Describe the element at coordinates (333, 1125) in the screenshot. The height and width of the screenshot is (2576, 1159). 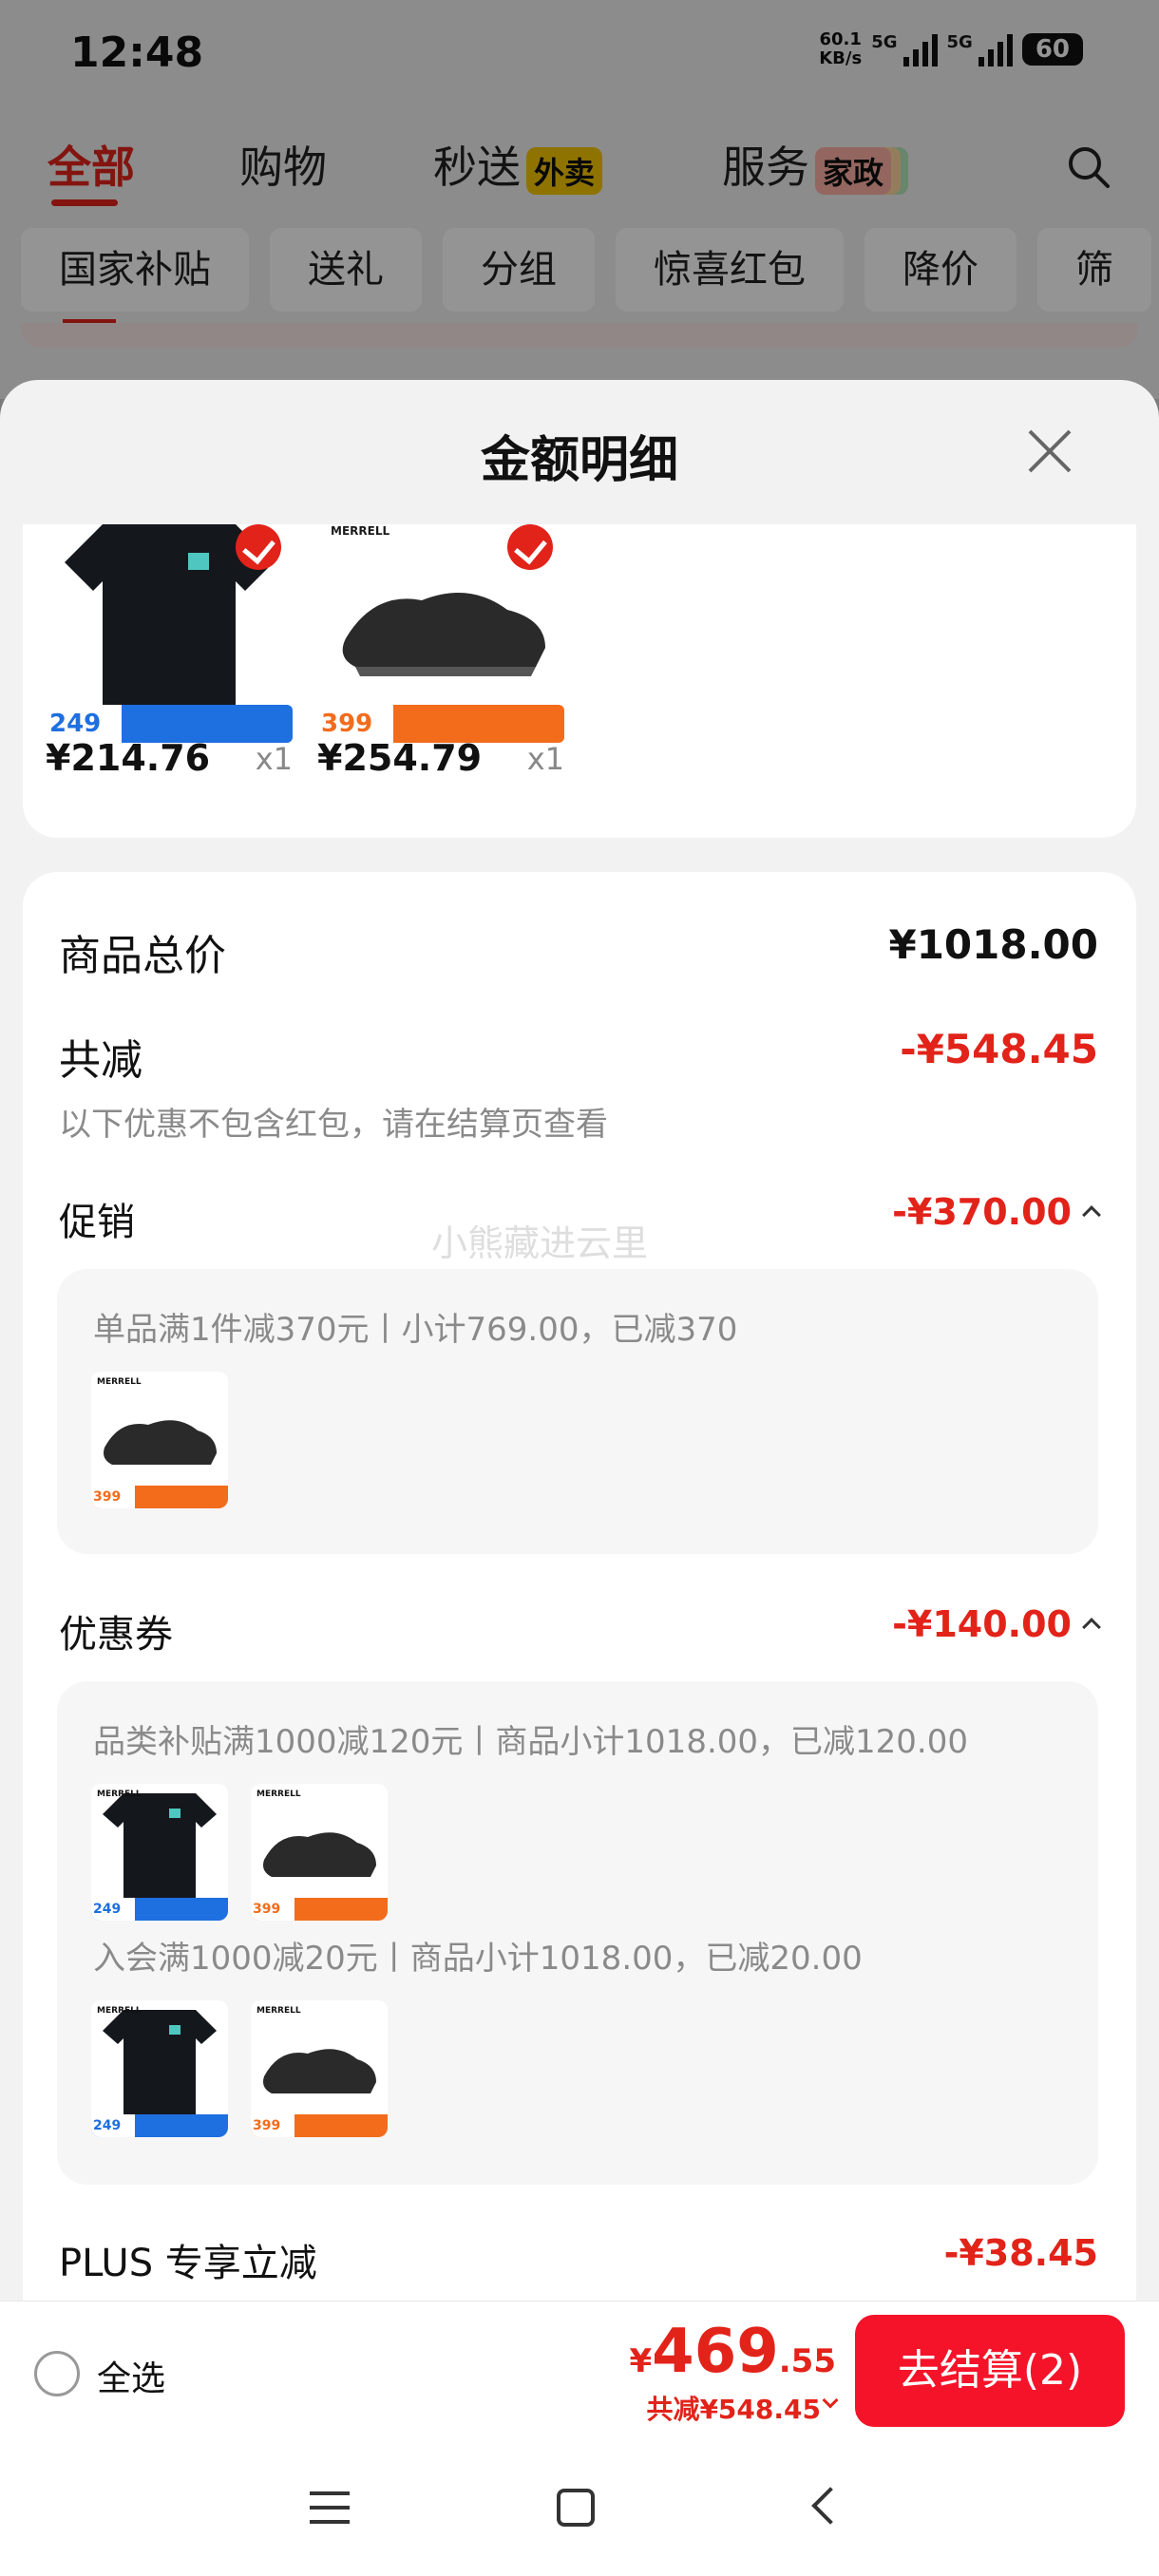
I see `discount-note: 以下优惠不包含红包，请在结算页查看` at that location.